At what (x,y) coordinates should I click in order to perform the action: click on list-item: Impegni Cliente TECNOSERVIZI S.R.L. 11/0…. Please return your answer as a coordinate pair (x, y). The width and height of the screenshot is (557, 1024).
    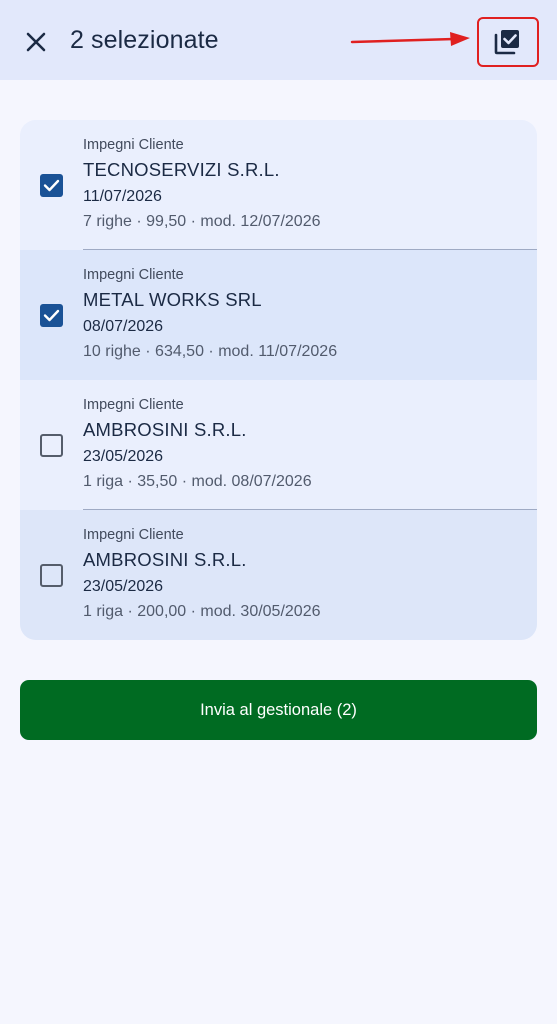
    Looking at the image, I should click on (278, 185).